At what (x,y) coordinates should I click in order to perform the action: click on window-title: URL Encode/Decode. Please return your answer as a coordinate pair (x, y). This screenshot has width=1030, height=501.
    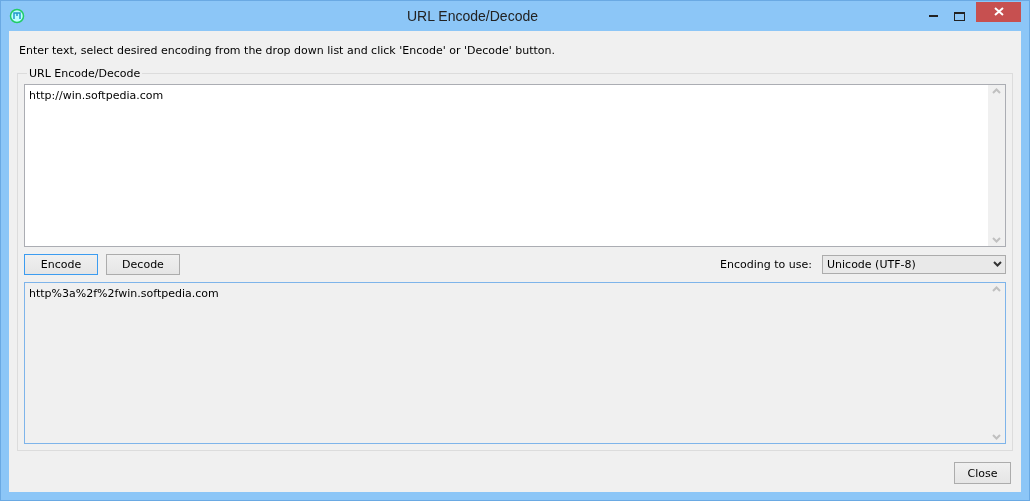
    Looking at the image, I should click on (472, 16).